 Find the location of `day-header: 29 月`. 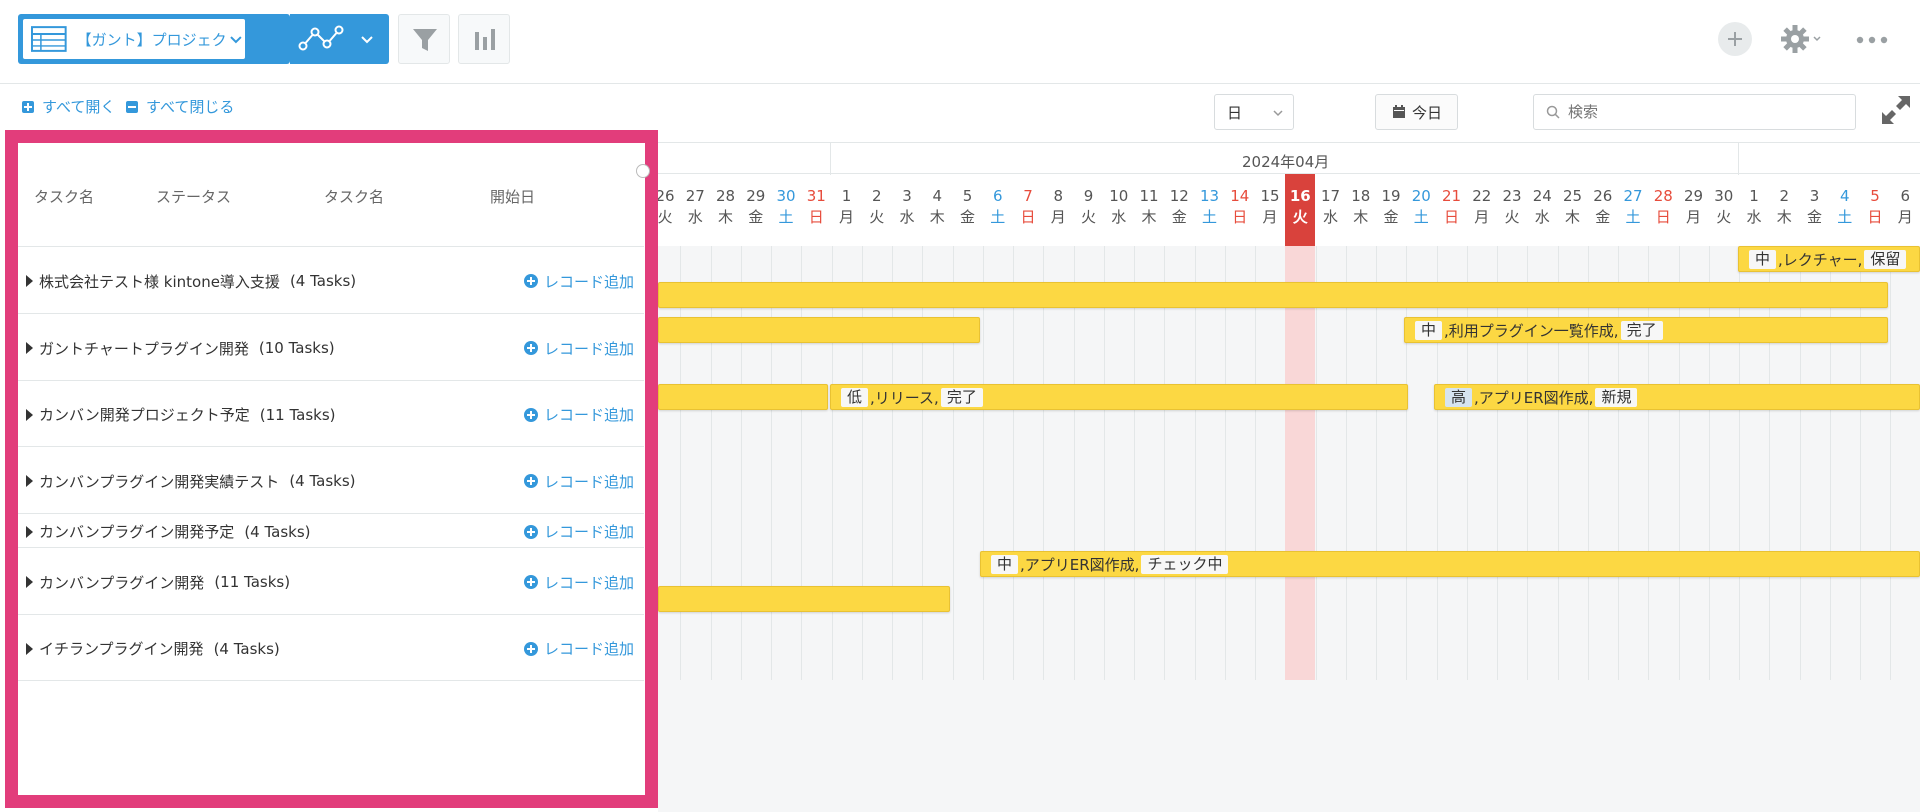

day-header: 29 月 is located at coordinates (1694, 210).